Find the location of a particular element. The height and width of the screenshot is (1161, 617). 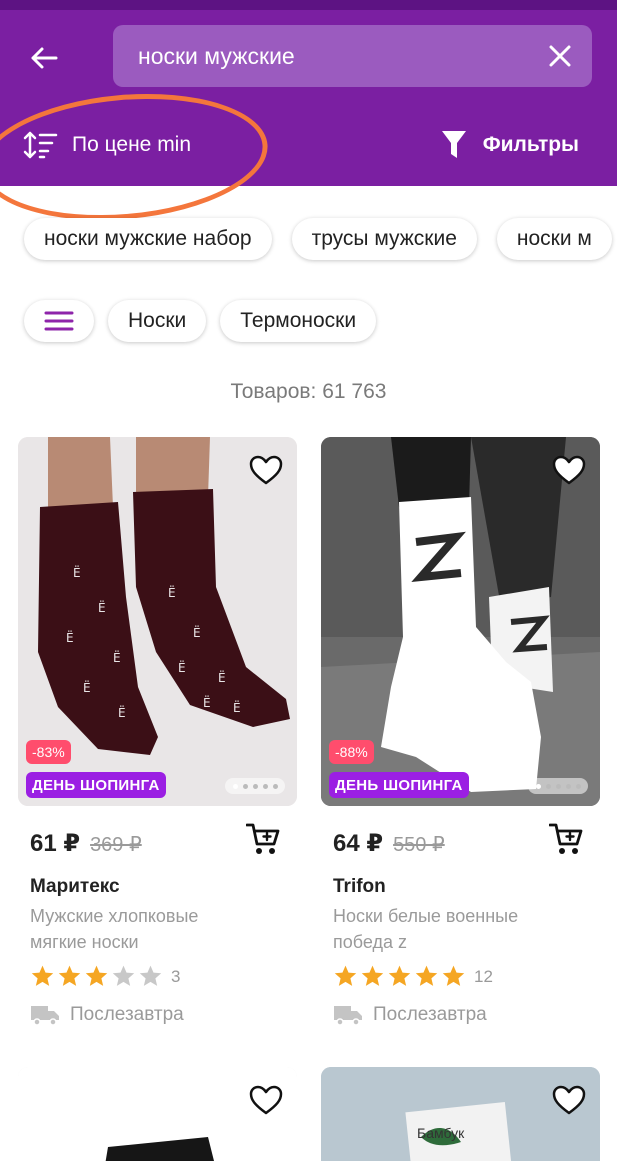

product-card: Бамбук is located at coordinates (460, 1114).